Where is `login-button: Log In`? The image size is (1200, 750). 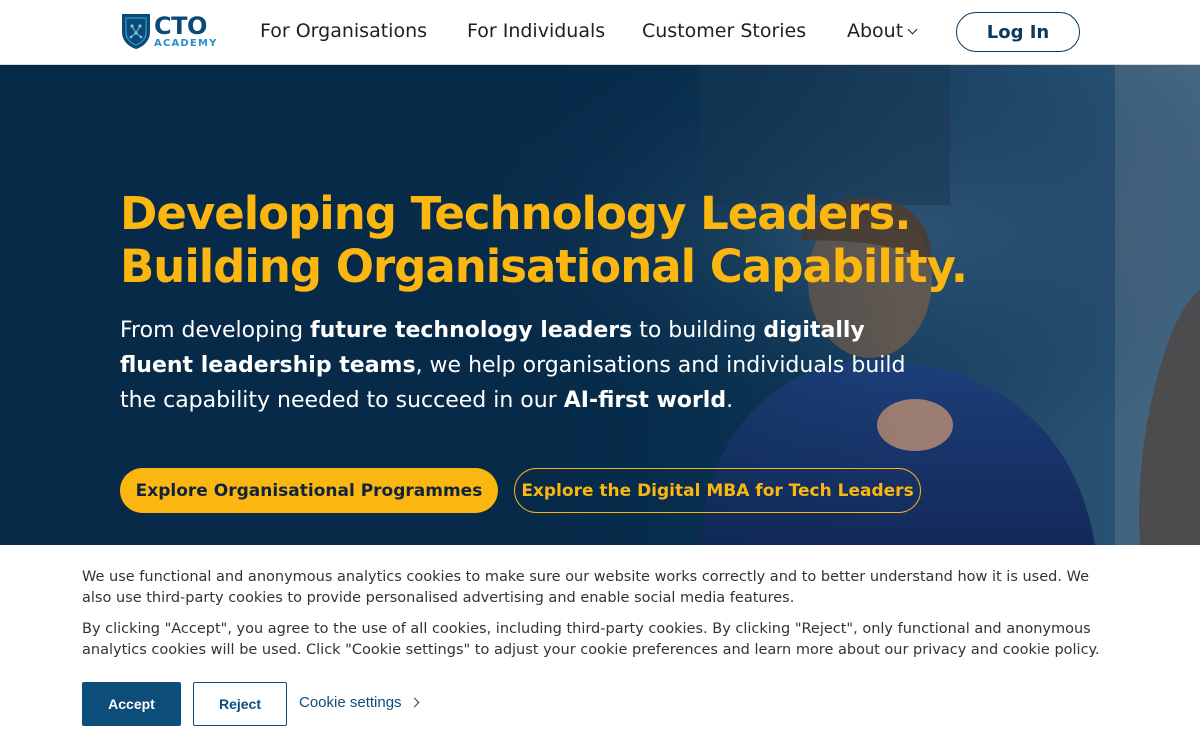
login-button: Log In is located at coordinates (1018, 32).